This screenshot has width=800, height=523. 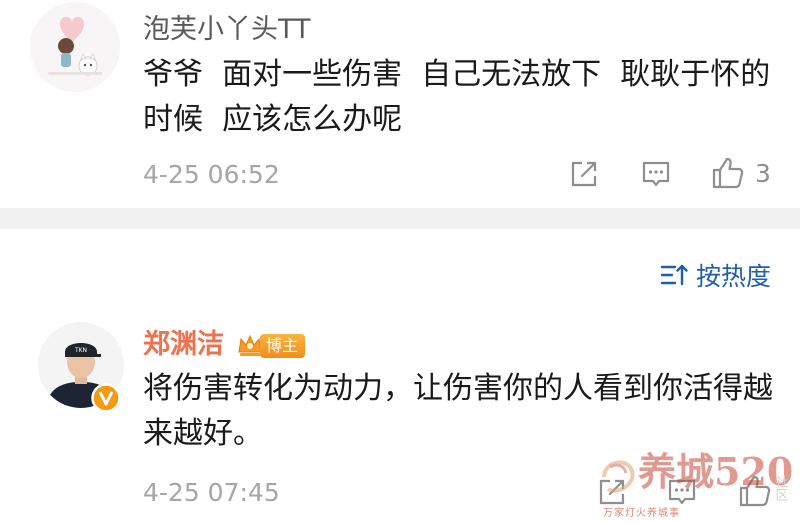 I want to click on watermark-tagline: 万家灯火养城事, so click(x=641, y=513).